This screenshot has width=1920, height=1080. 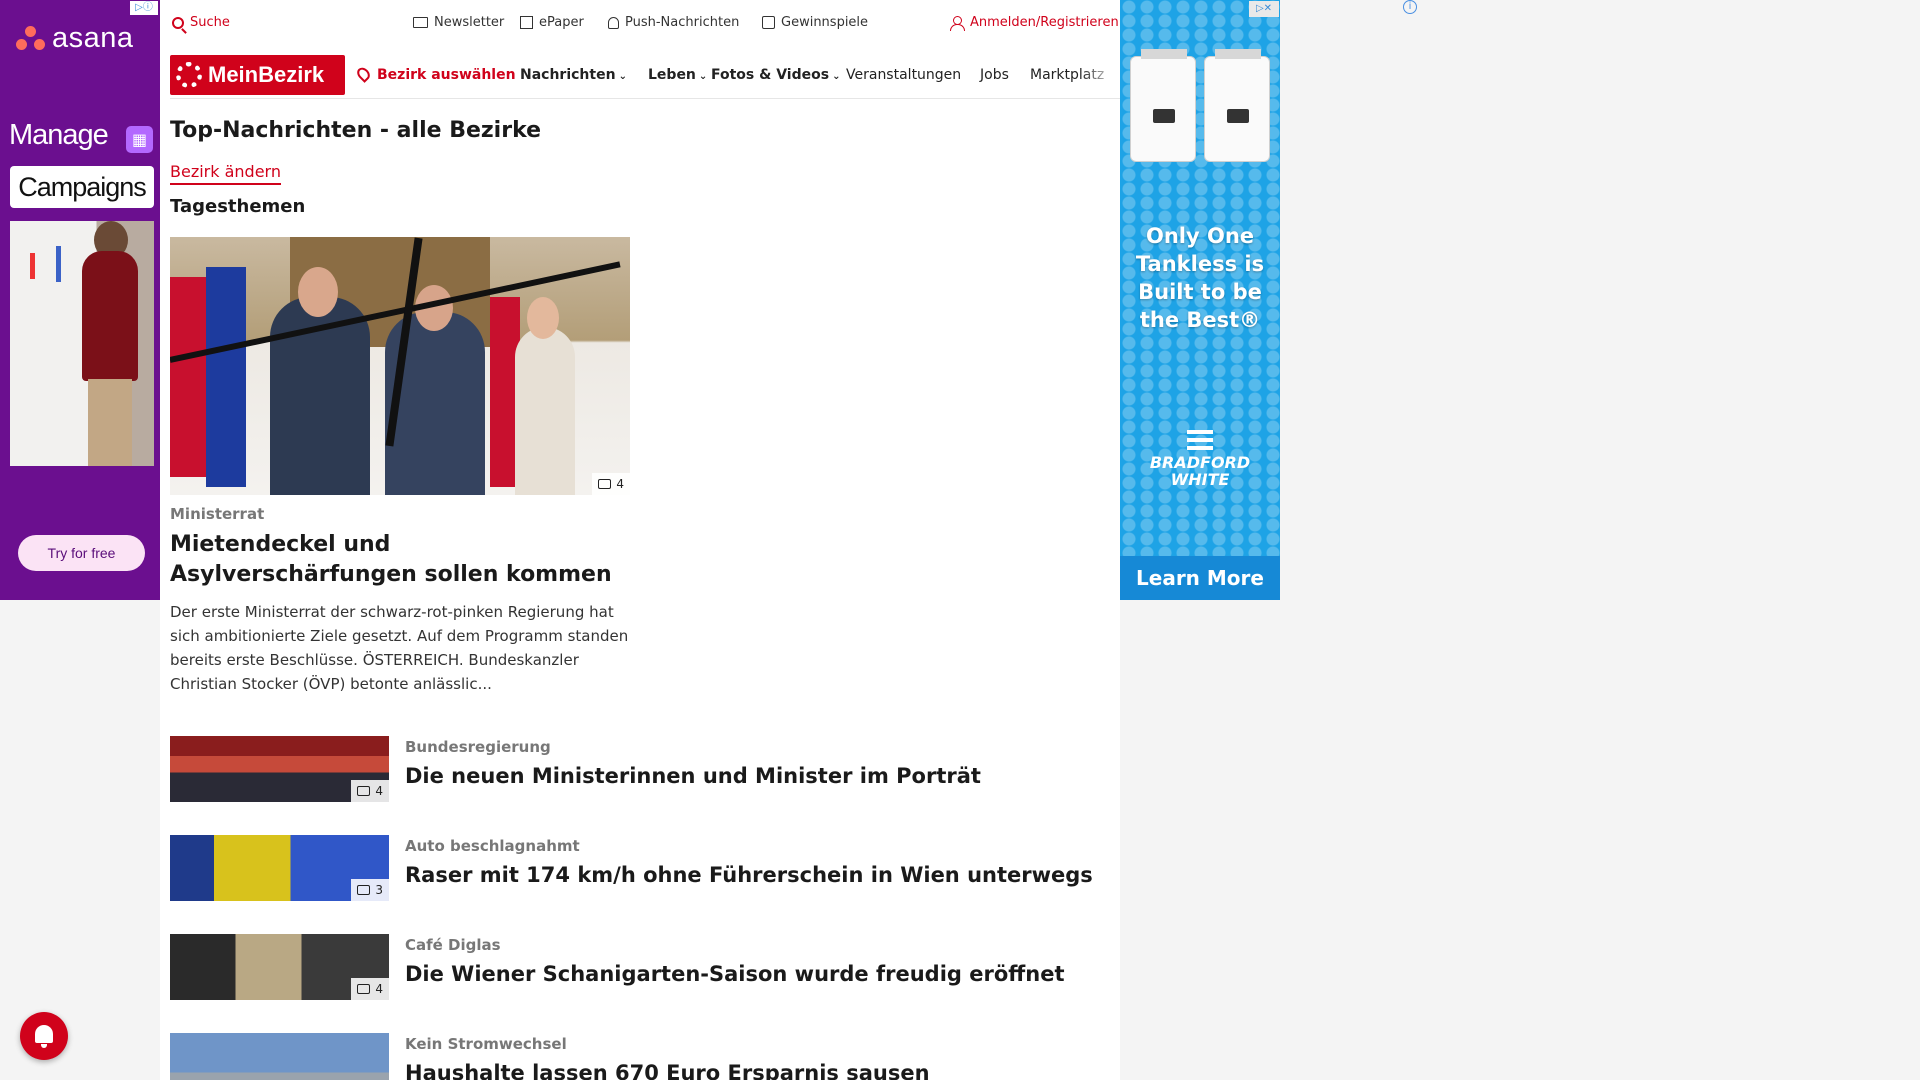 I want to click on learn-more-button: Learn More, so click(x=1200, y=578).